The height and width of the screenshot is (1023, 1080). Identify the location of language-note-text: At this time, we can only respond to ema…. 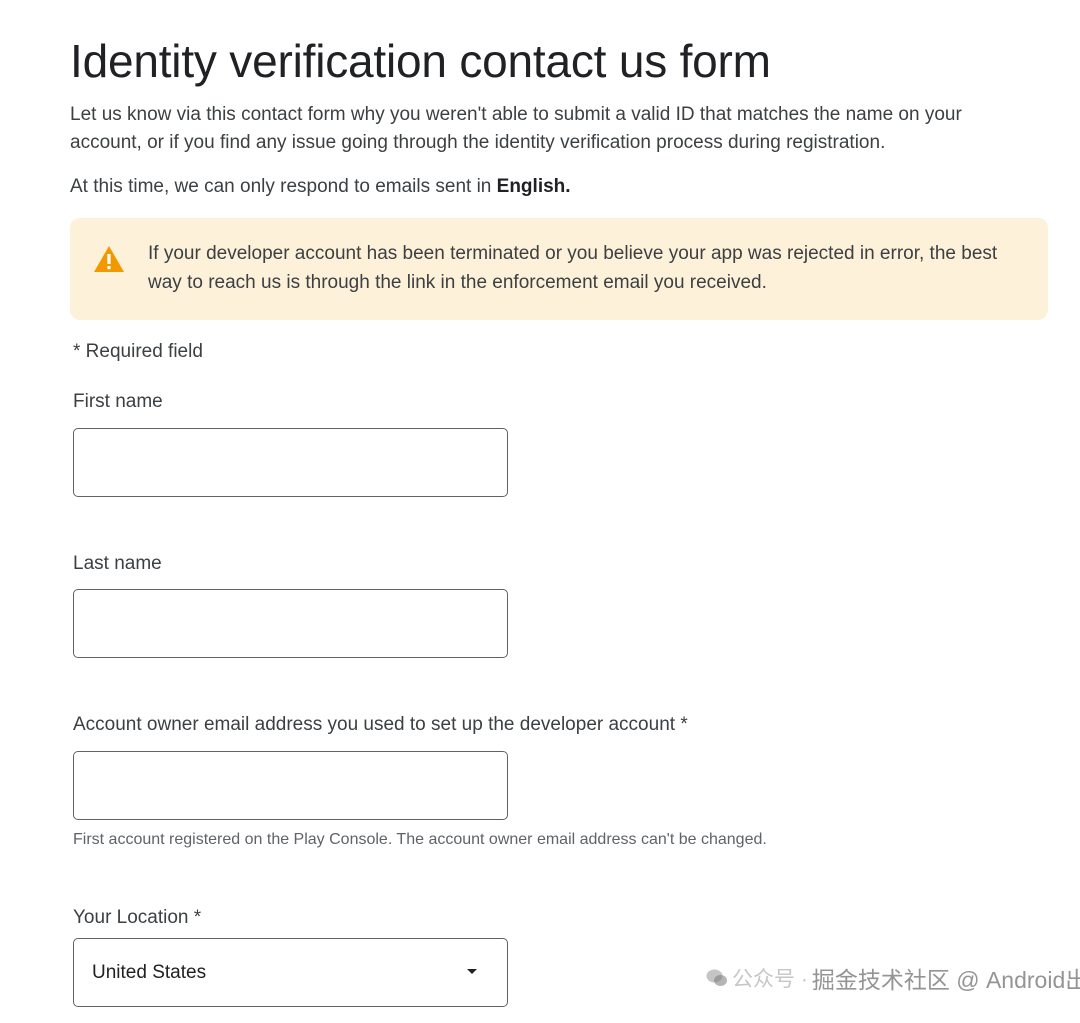
(283, 186).